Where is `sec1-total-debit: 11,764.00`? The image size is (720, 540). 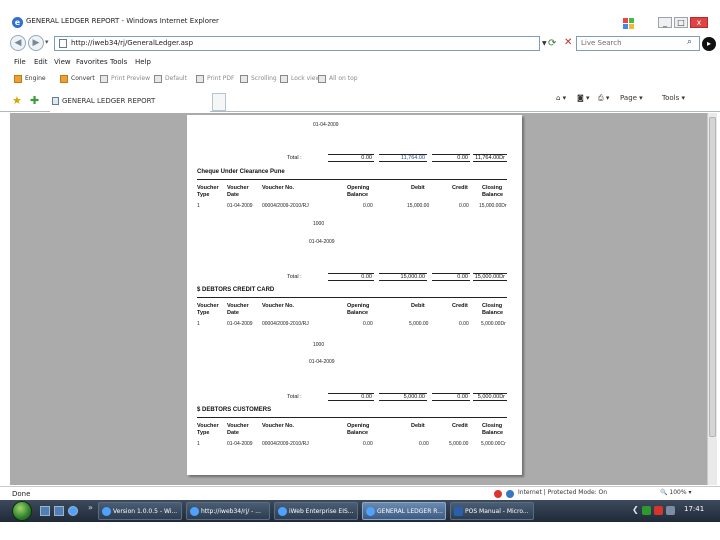
sec1-total-debit: 11,764.00 is located at coordinates (403, 158).